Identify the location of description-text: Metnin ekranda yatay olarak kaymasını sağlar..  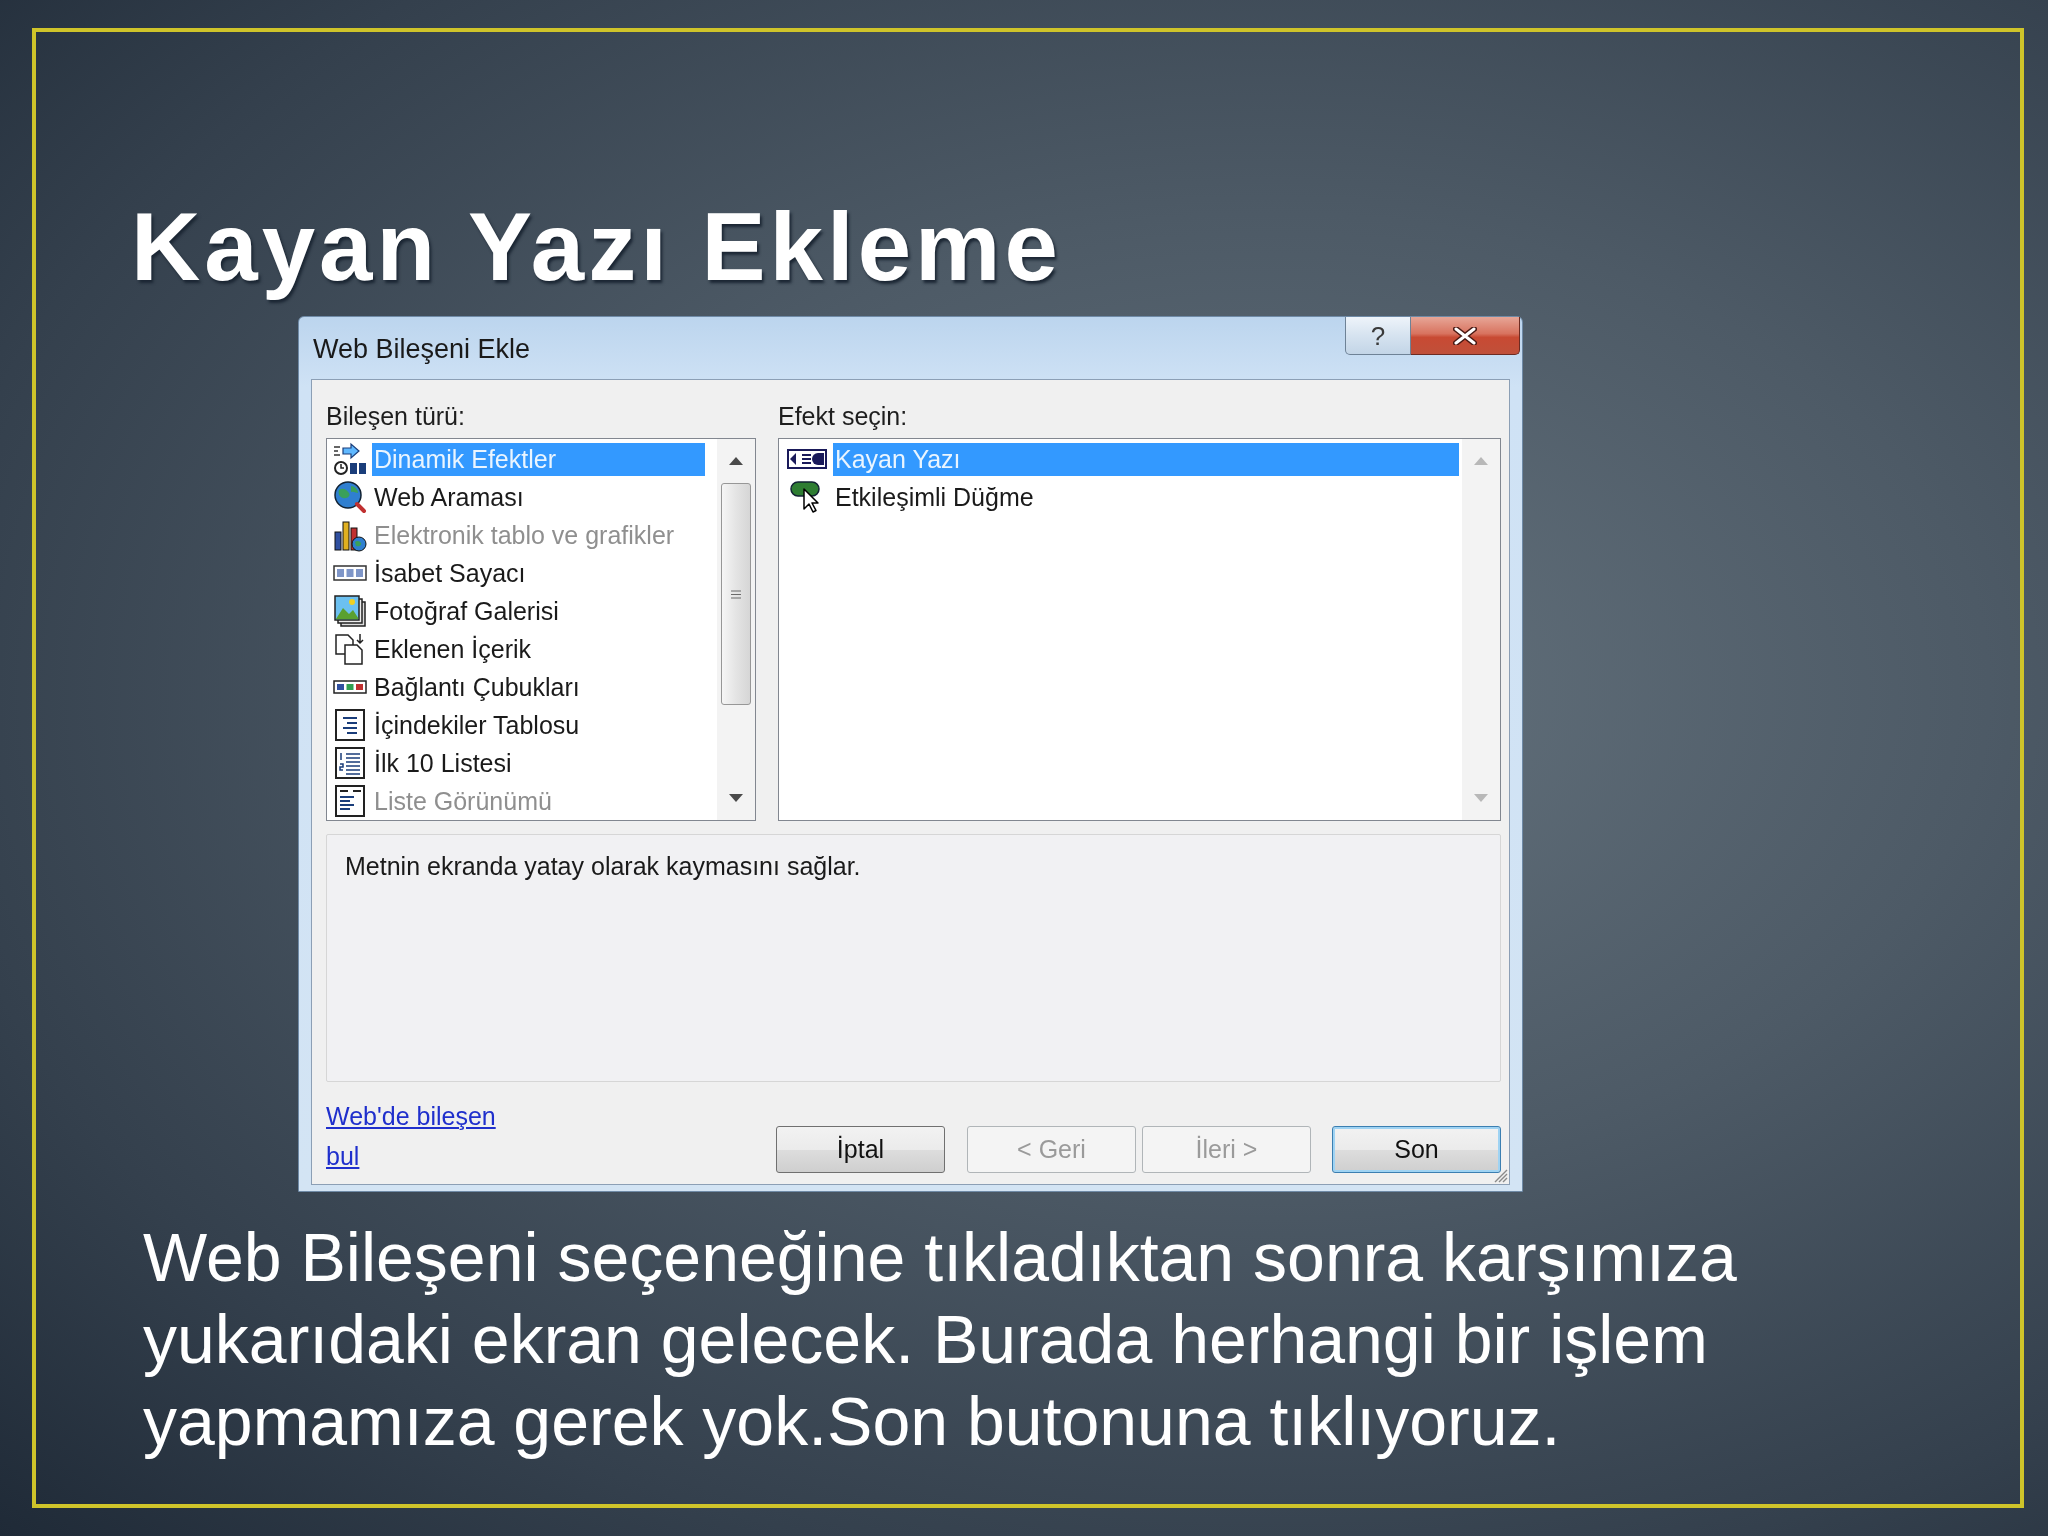
(603, 866).